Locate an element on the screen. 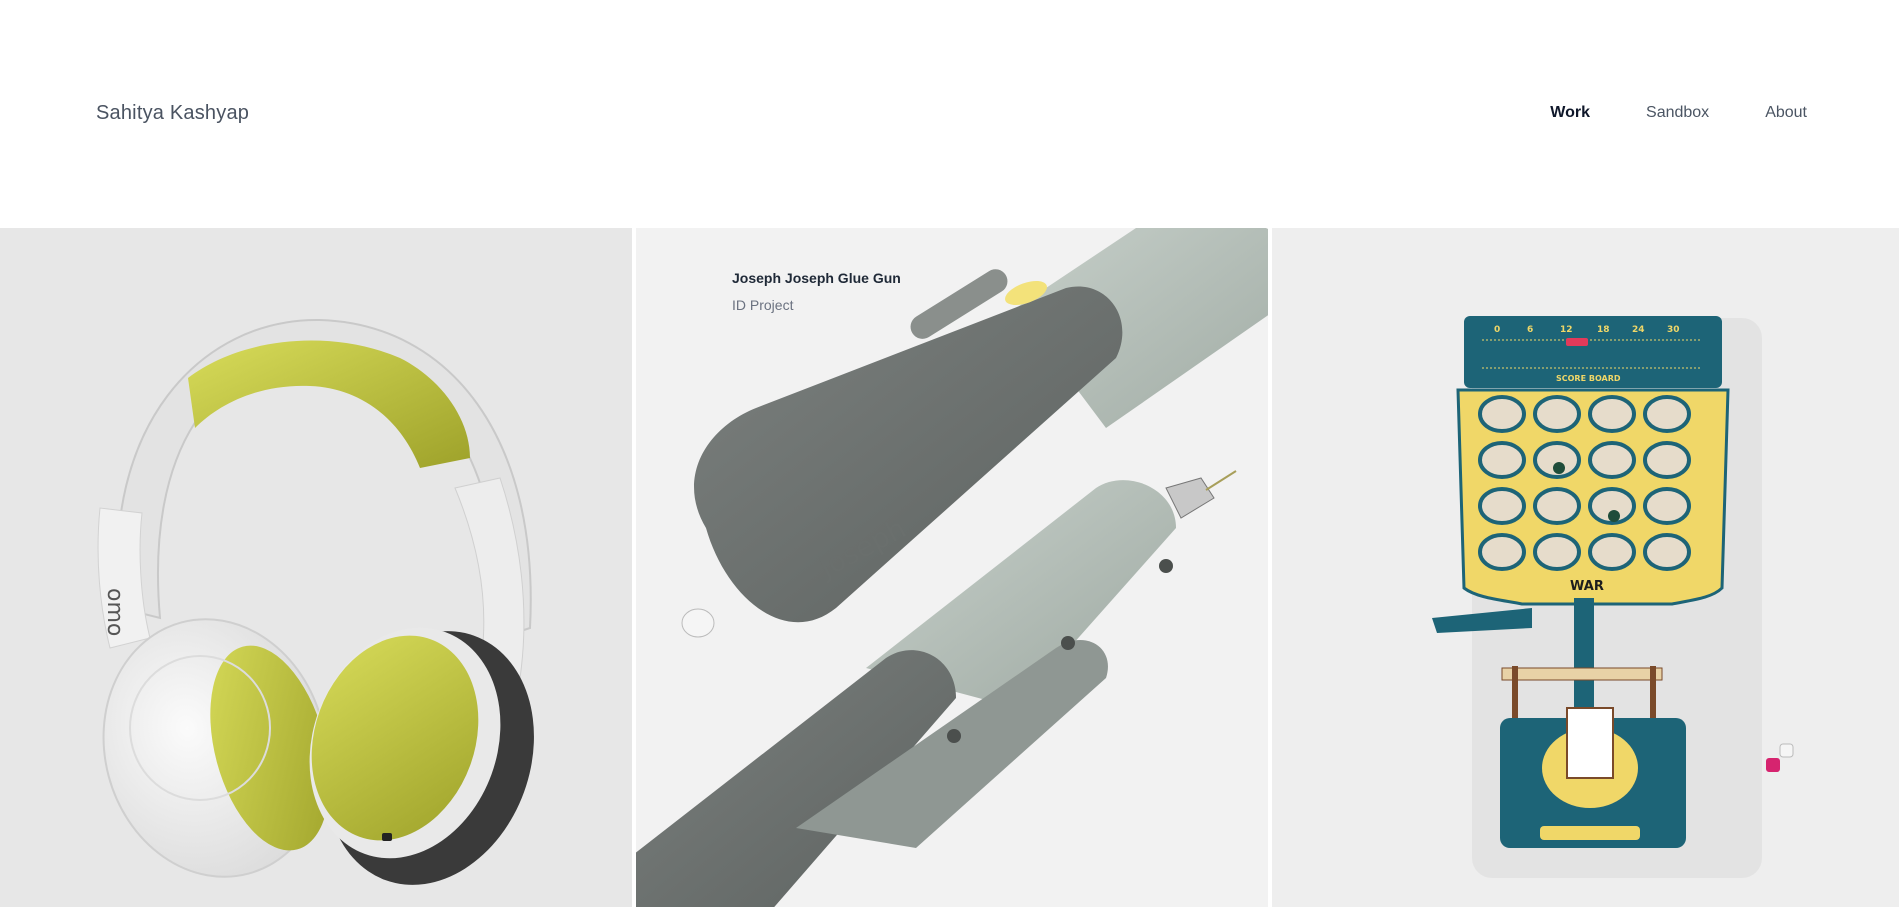 This screenshot has width=1899, height=907. headphones-image: omo is located at coordinates (315, 601).